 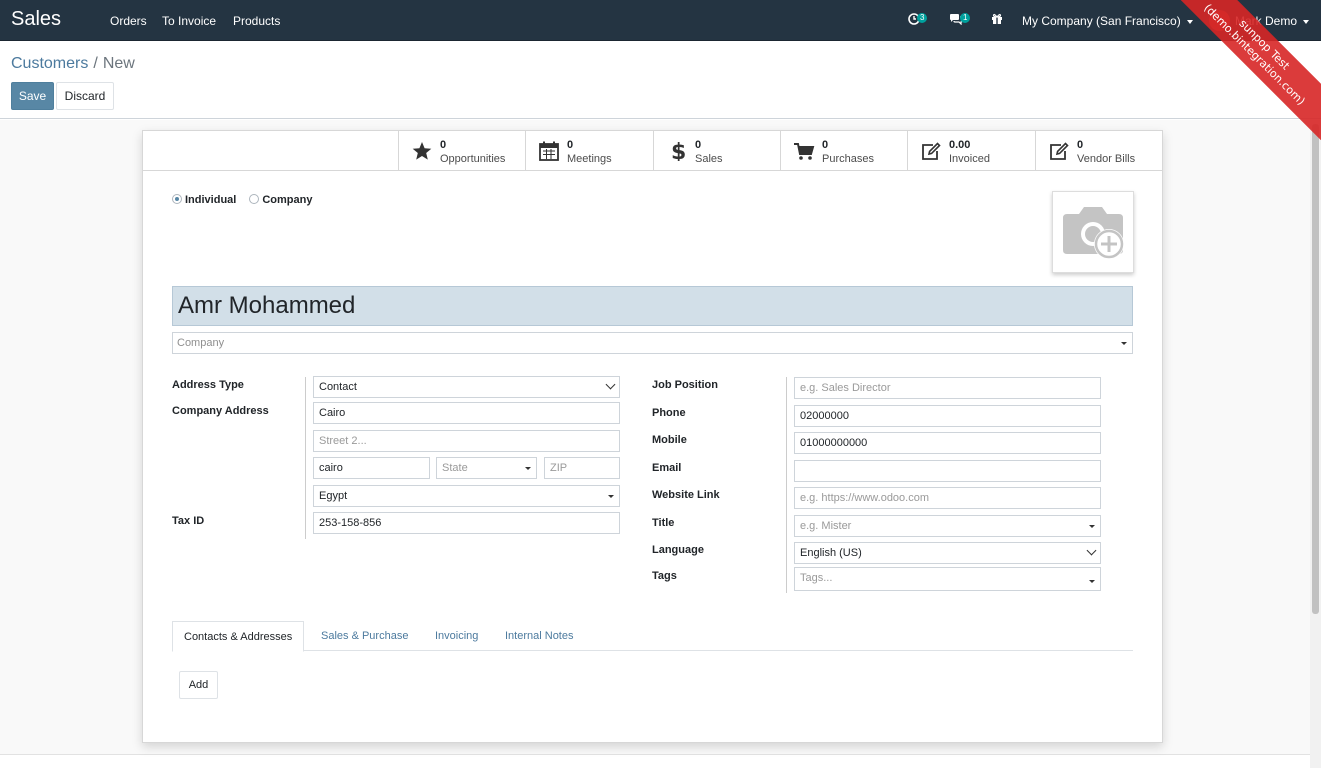 I want to click on individual-radio-label: Individual, so click(x=210, y=200).